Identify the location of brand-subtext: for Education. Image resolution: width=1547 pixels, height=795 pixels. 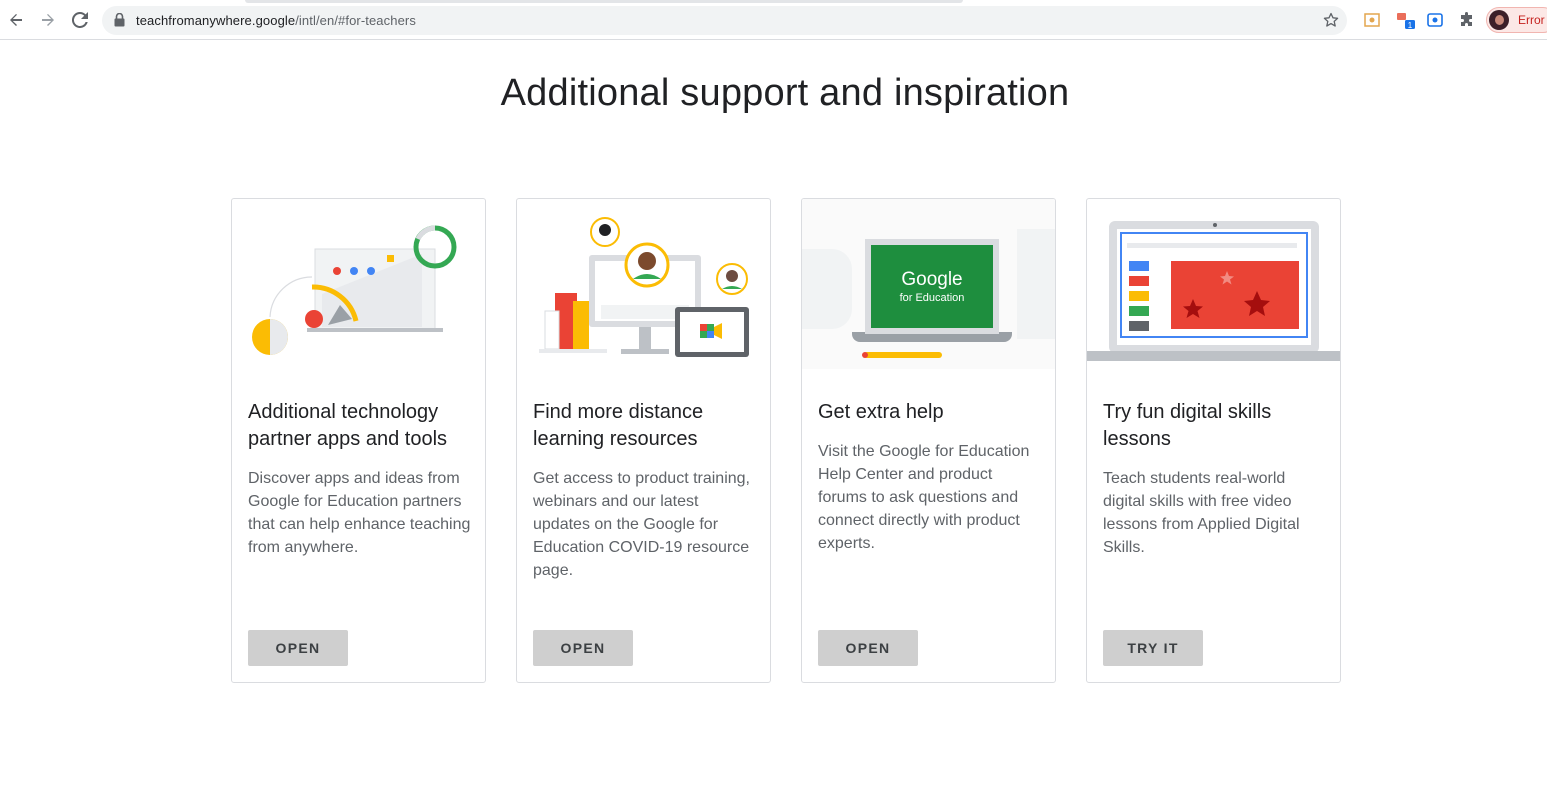
(932, 298).